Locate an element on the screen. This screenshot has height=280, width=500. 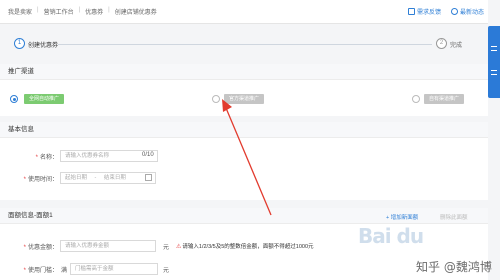
baidu-watermark: Bai du is located at coordinates (391, 236).